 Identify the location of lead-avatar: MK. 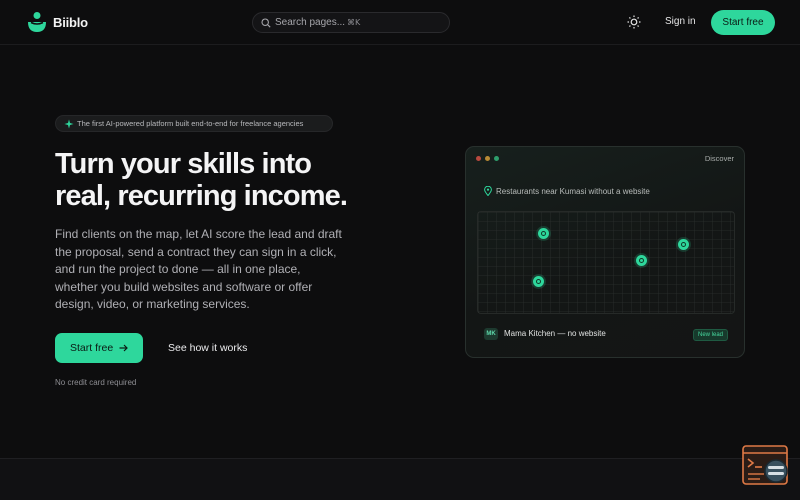
(491, 334).